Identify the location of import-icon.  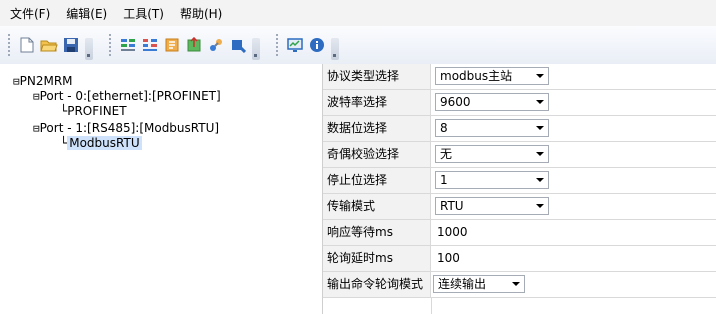
(172, 45).